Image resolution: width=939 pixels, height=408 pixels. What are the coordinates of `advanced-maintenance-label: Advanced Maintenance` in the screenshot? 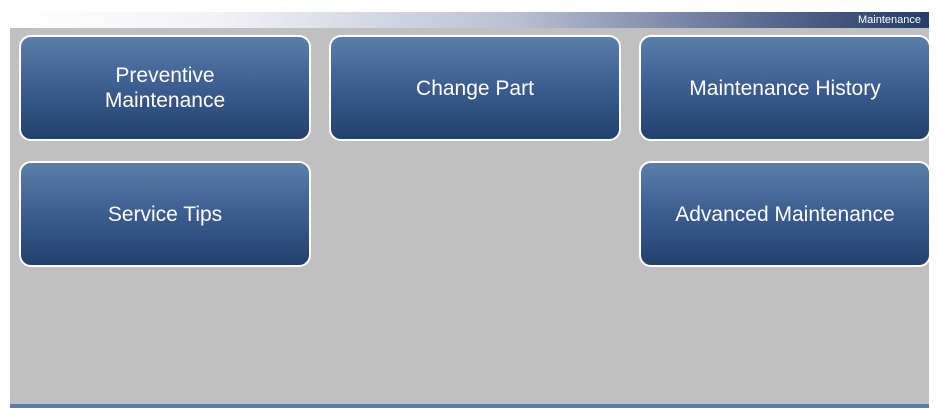 It's located at (785, 214).